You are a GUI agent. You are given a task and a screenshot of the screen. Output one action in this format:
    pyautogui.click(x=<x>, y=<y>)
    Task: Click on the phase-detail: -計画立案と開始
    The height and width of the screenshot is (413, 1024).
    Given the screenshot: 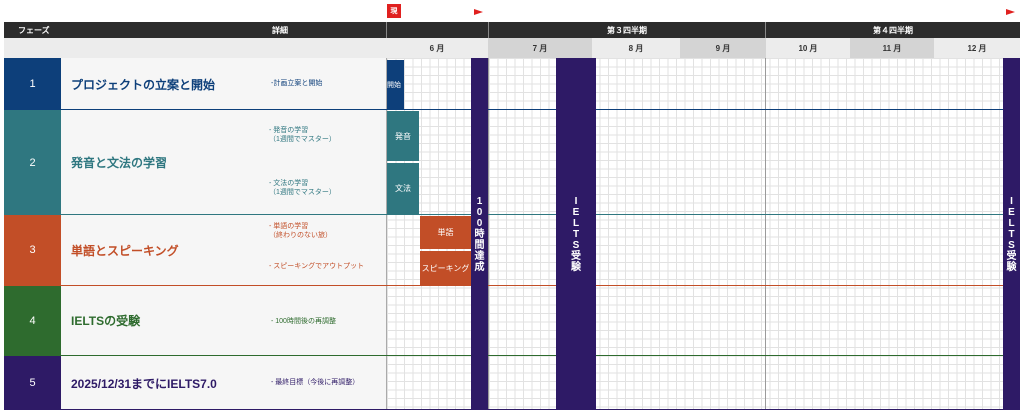 What is the action you would take?
    pyautogui.click(x=325, y=84)
    